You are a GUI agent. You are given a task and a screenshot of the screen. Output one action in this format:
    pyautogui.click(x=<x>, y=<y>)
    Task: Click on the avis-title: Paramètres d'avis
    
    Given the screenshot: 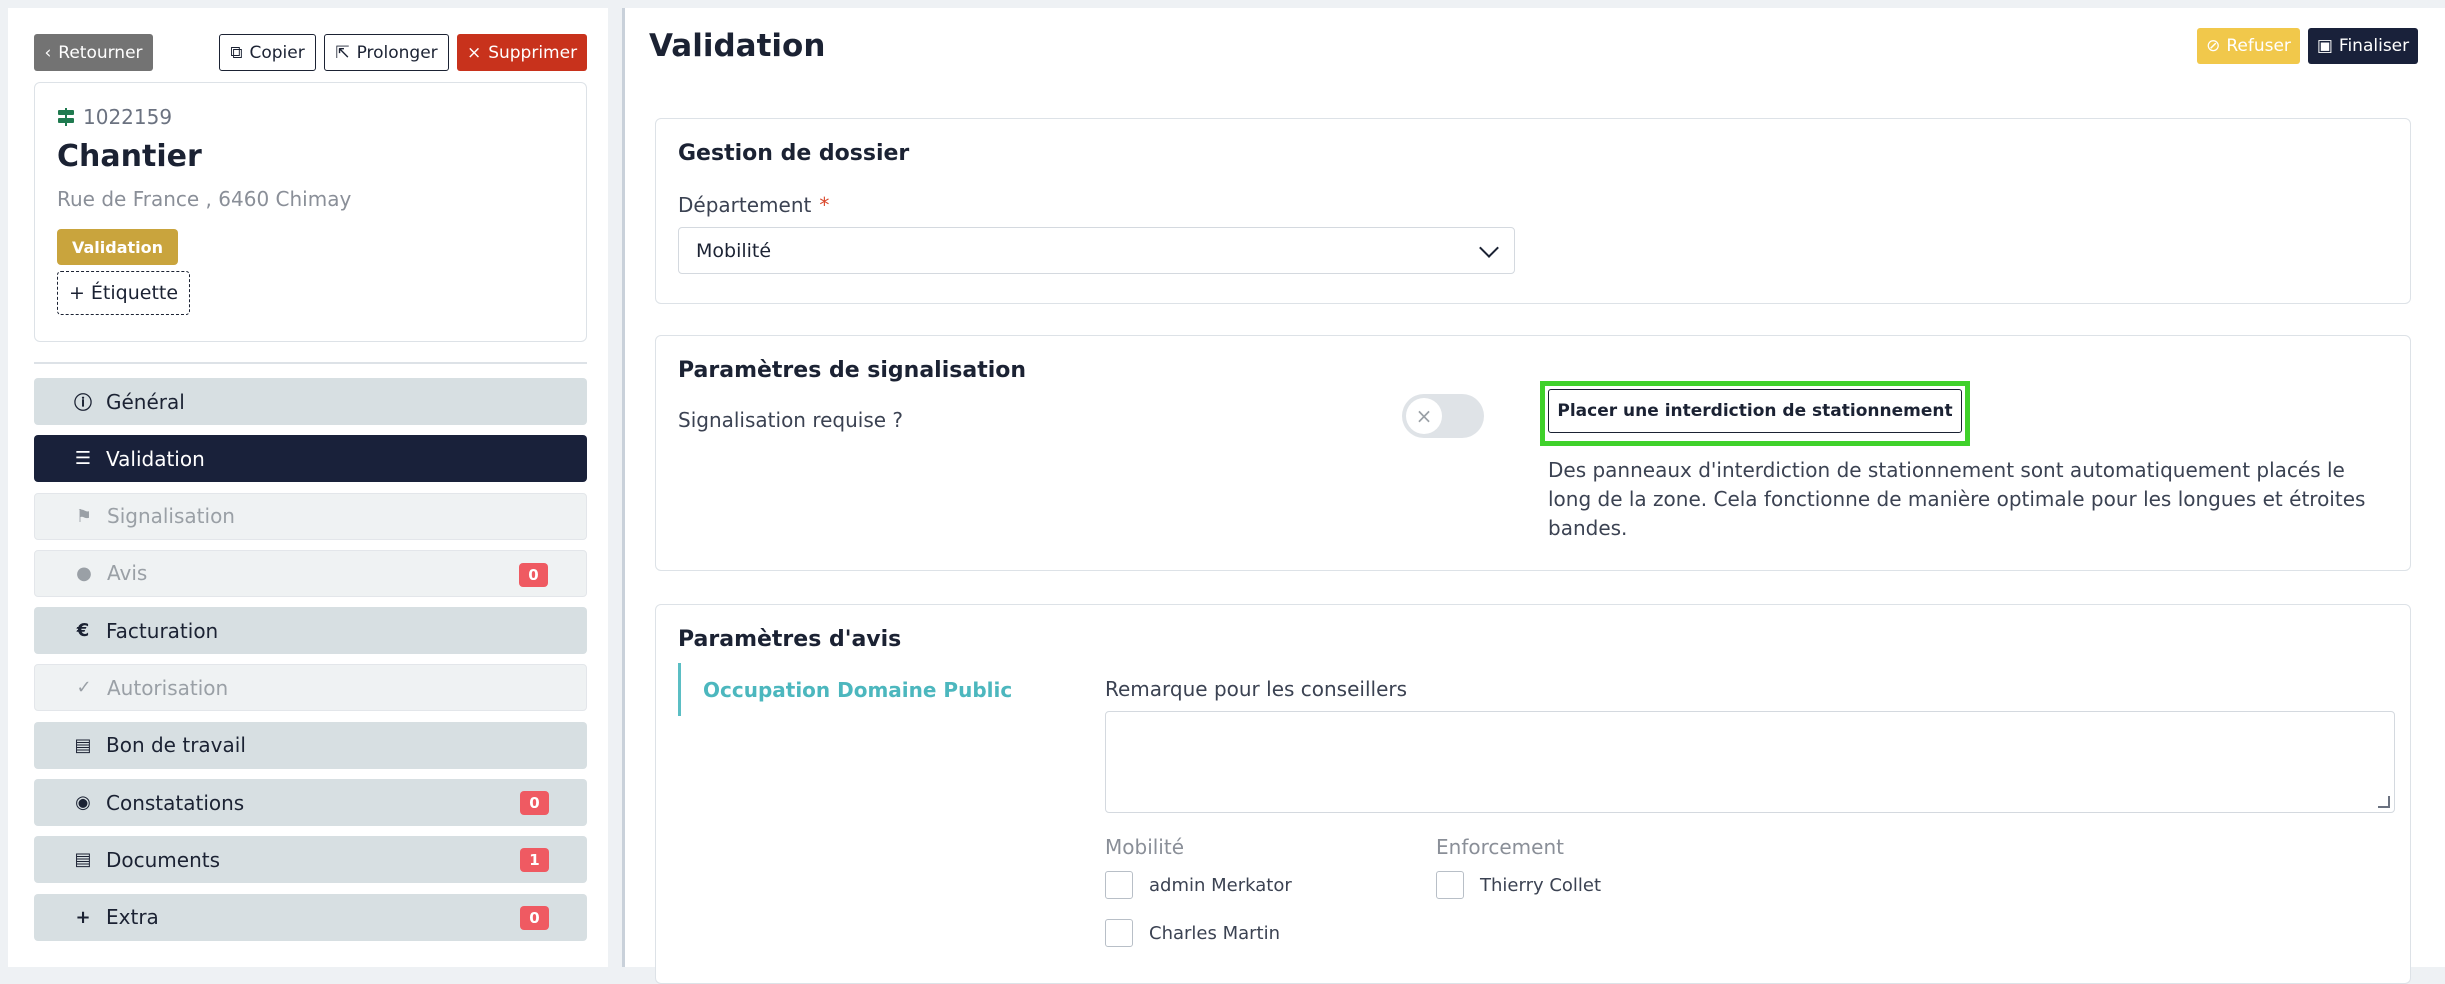 What is the action you would take?
    pyautogui.click(x=790, y=639)
    